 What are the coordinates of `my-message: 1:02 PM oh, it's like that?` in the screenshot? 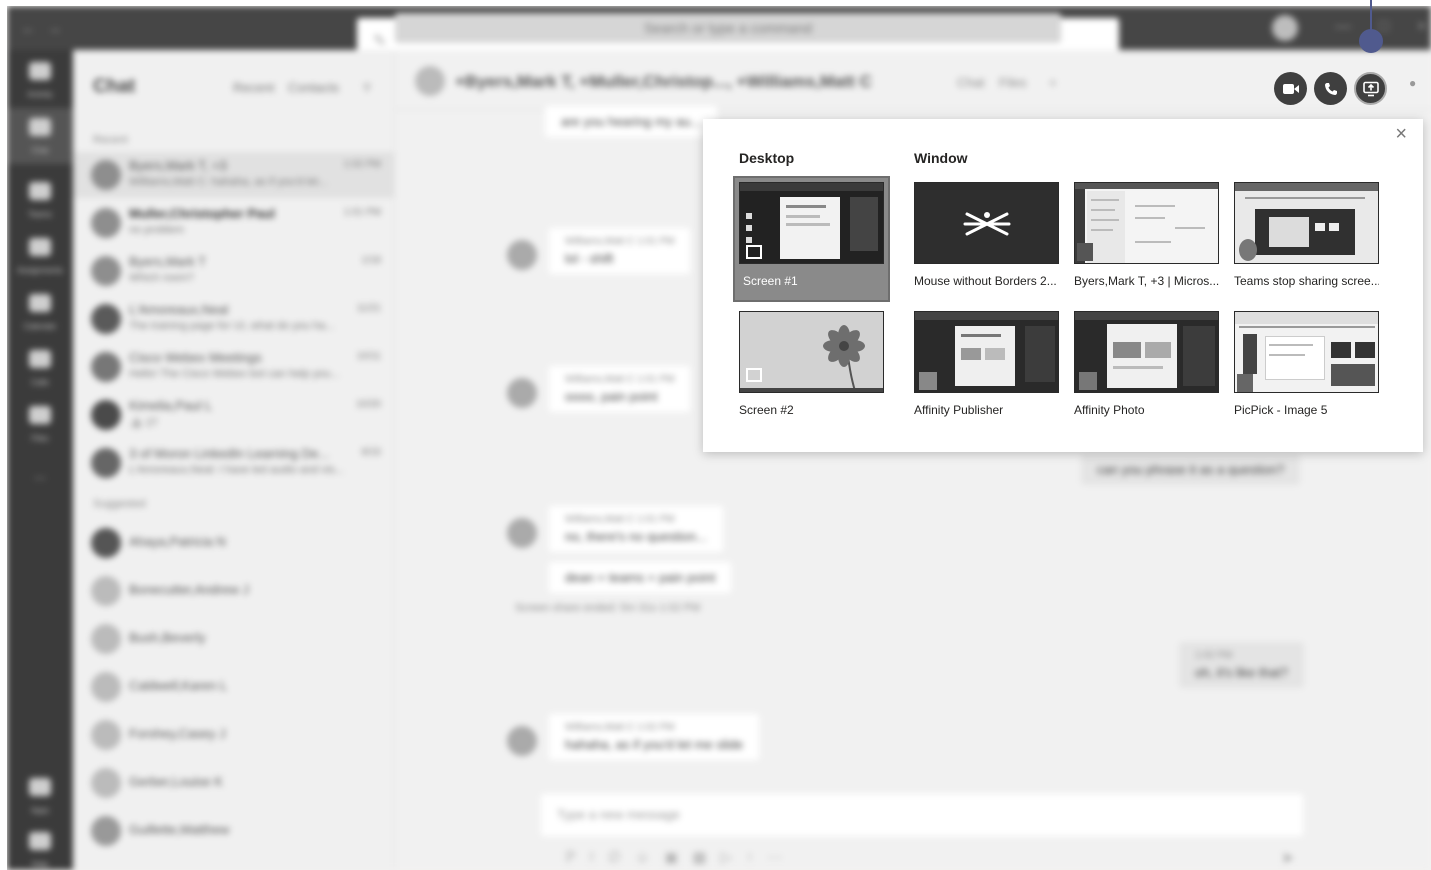 It's located at (1241, 665).